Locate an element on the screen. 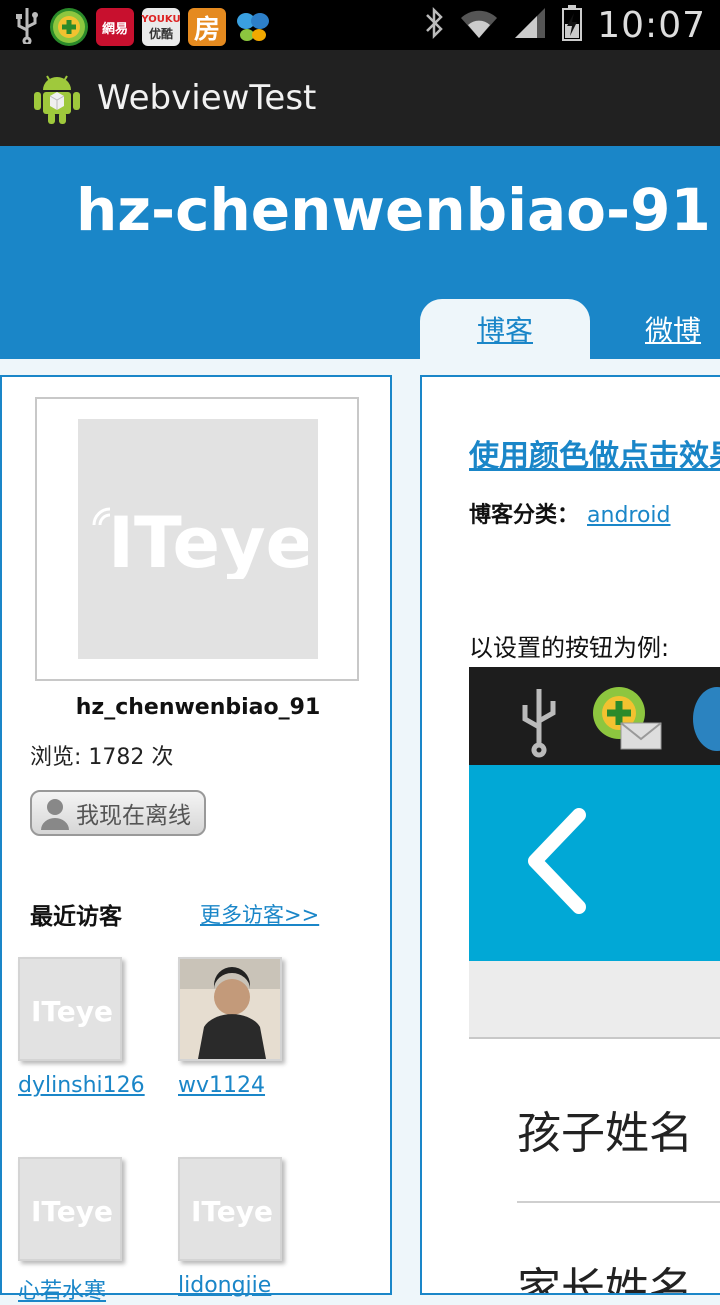  embedded-status-icons is located at coordinates (621, 722).